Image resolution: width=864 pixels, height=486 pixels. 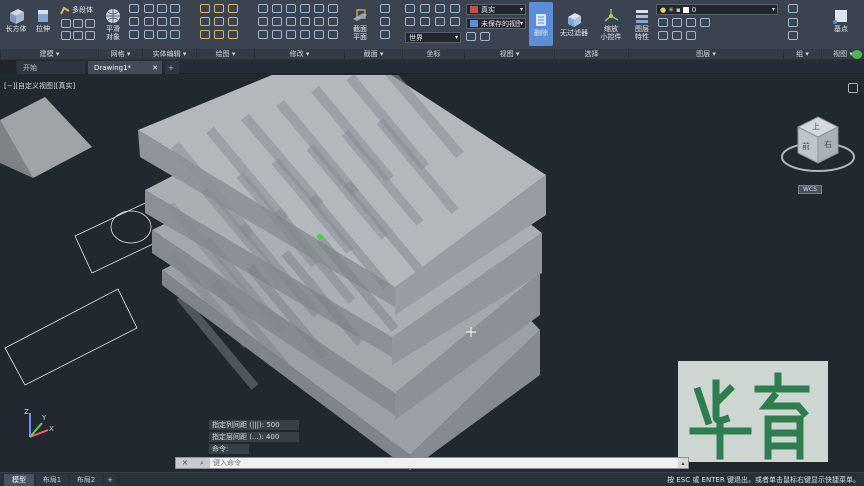 What do you see at coordinates (19, 480) in the screenshot?
I see `tab-model: 模型` at bounding box center [19, 480].